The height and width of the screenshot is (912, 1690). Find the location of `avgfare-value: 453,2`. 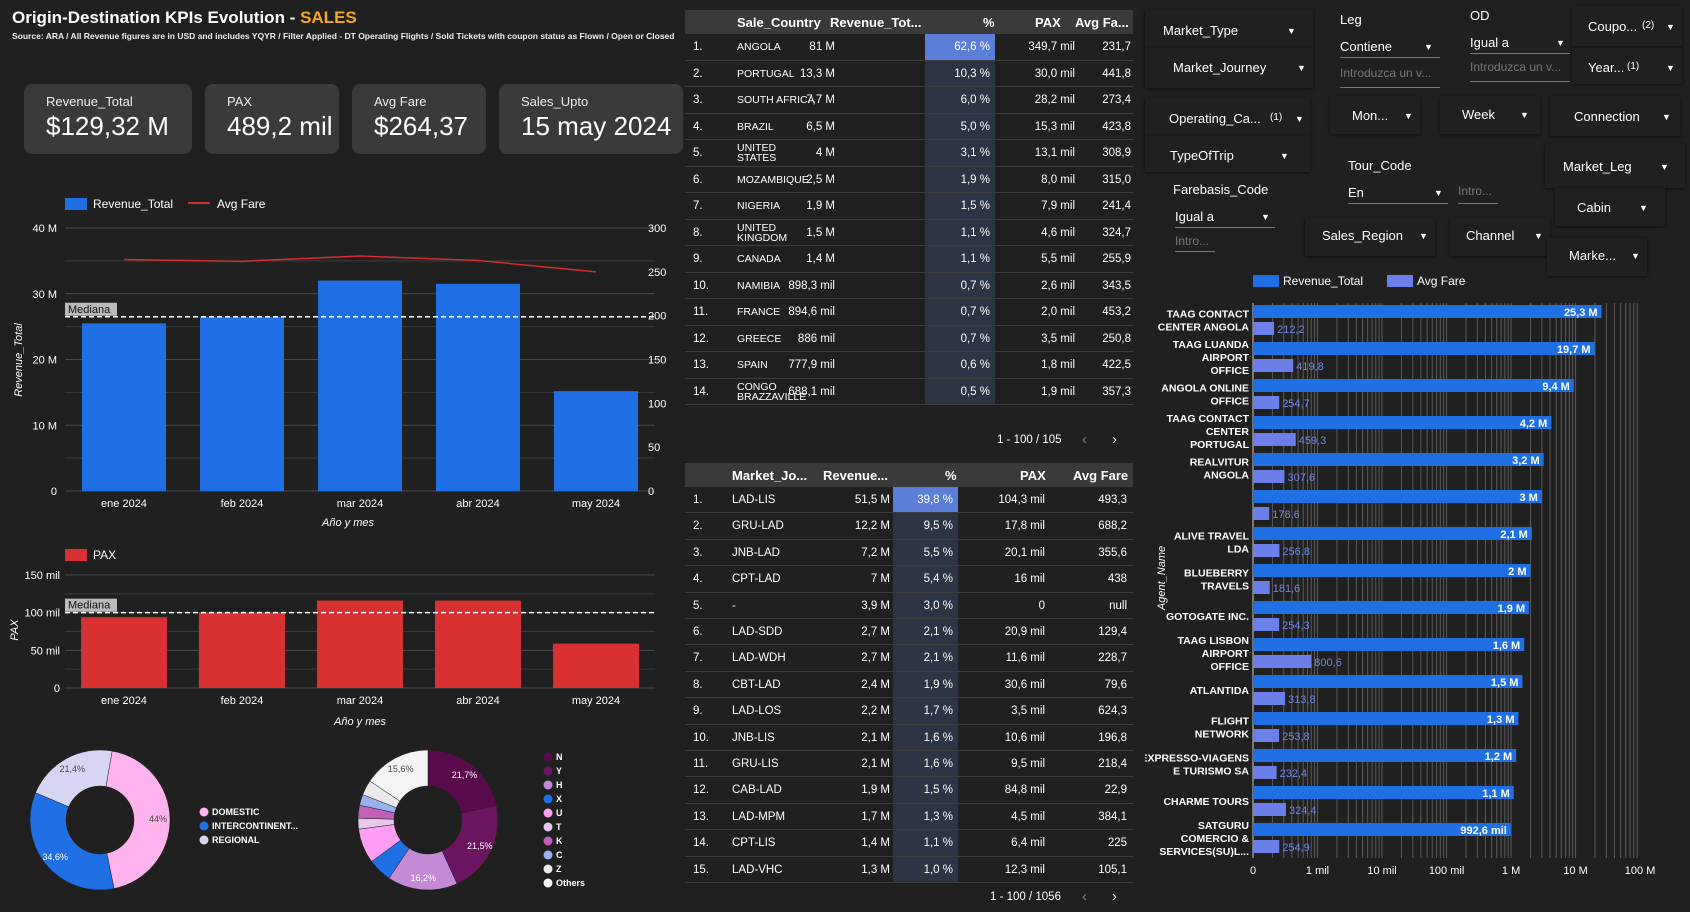

avgfare-value: 453,2 is located at coordinates (1116, 312).